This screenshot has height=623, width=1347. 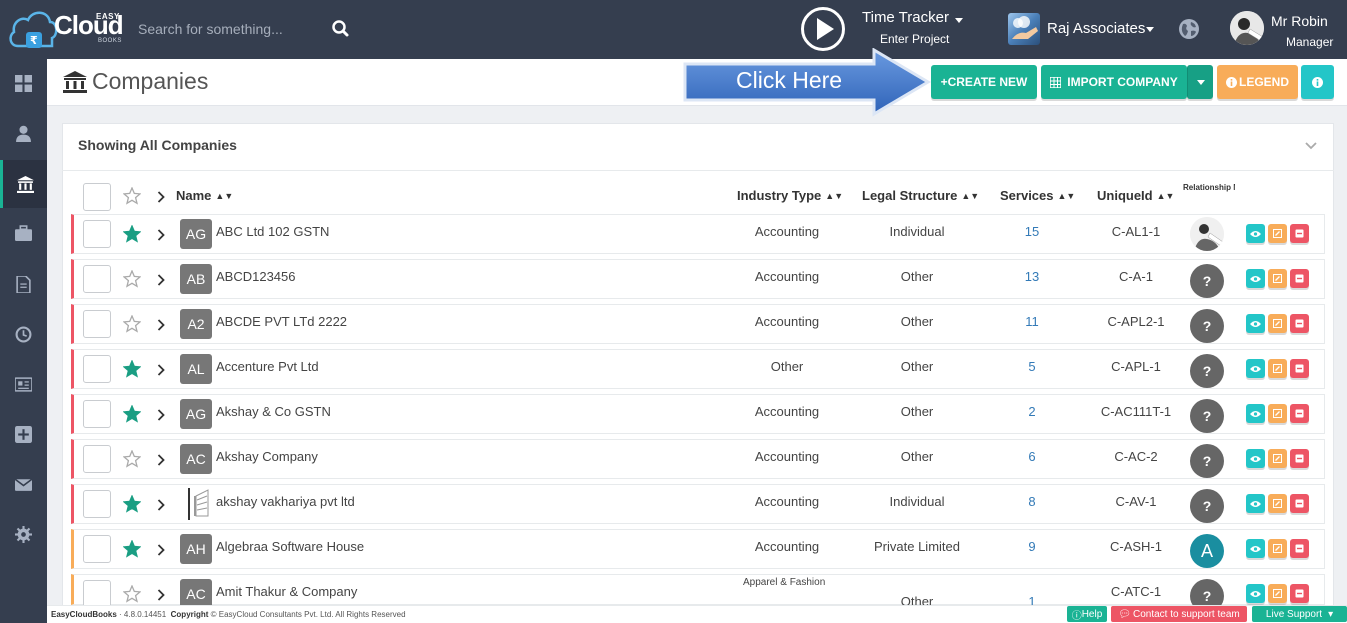 What do you see at coordinates (273, 411) in the screenshot?
I see `company-name-link: Akshay & Co GSTN` at bounding box center [273, 411].